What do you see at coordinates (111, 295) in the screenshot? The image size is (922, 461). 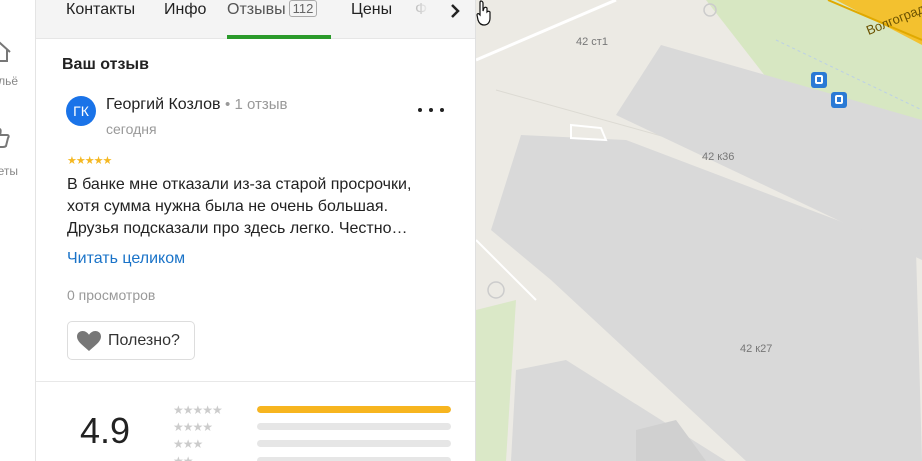 I see `views-count: 0 просмотров` at bounding box center [111, 295].